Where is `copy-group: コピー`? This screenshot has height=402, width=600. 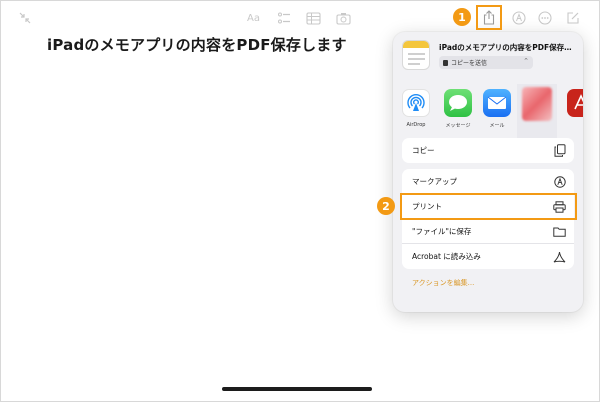
copy-group: コピー is located at coordinates (488, 150).